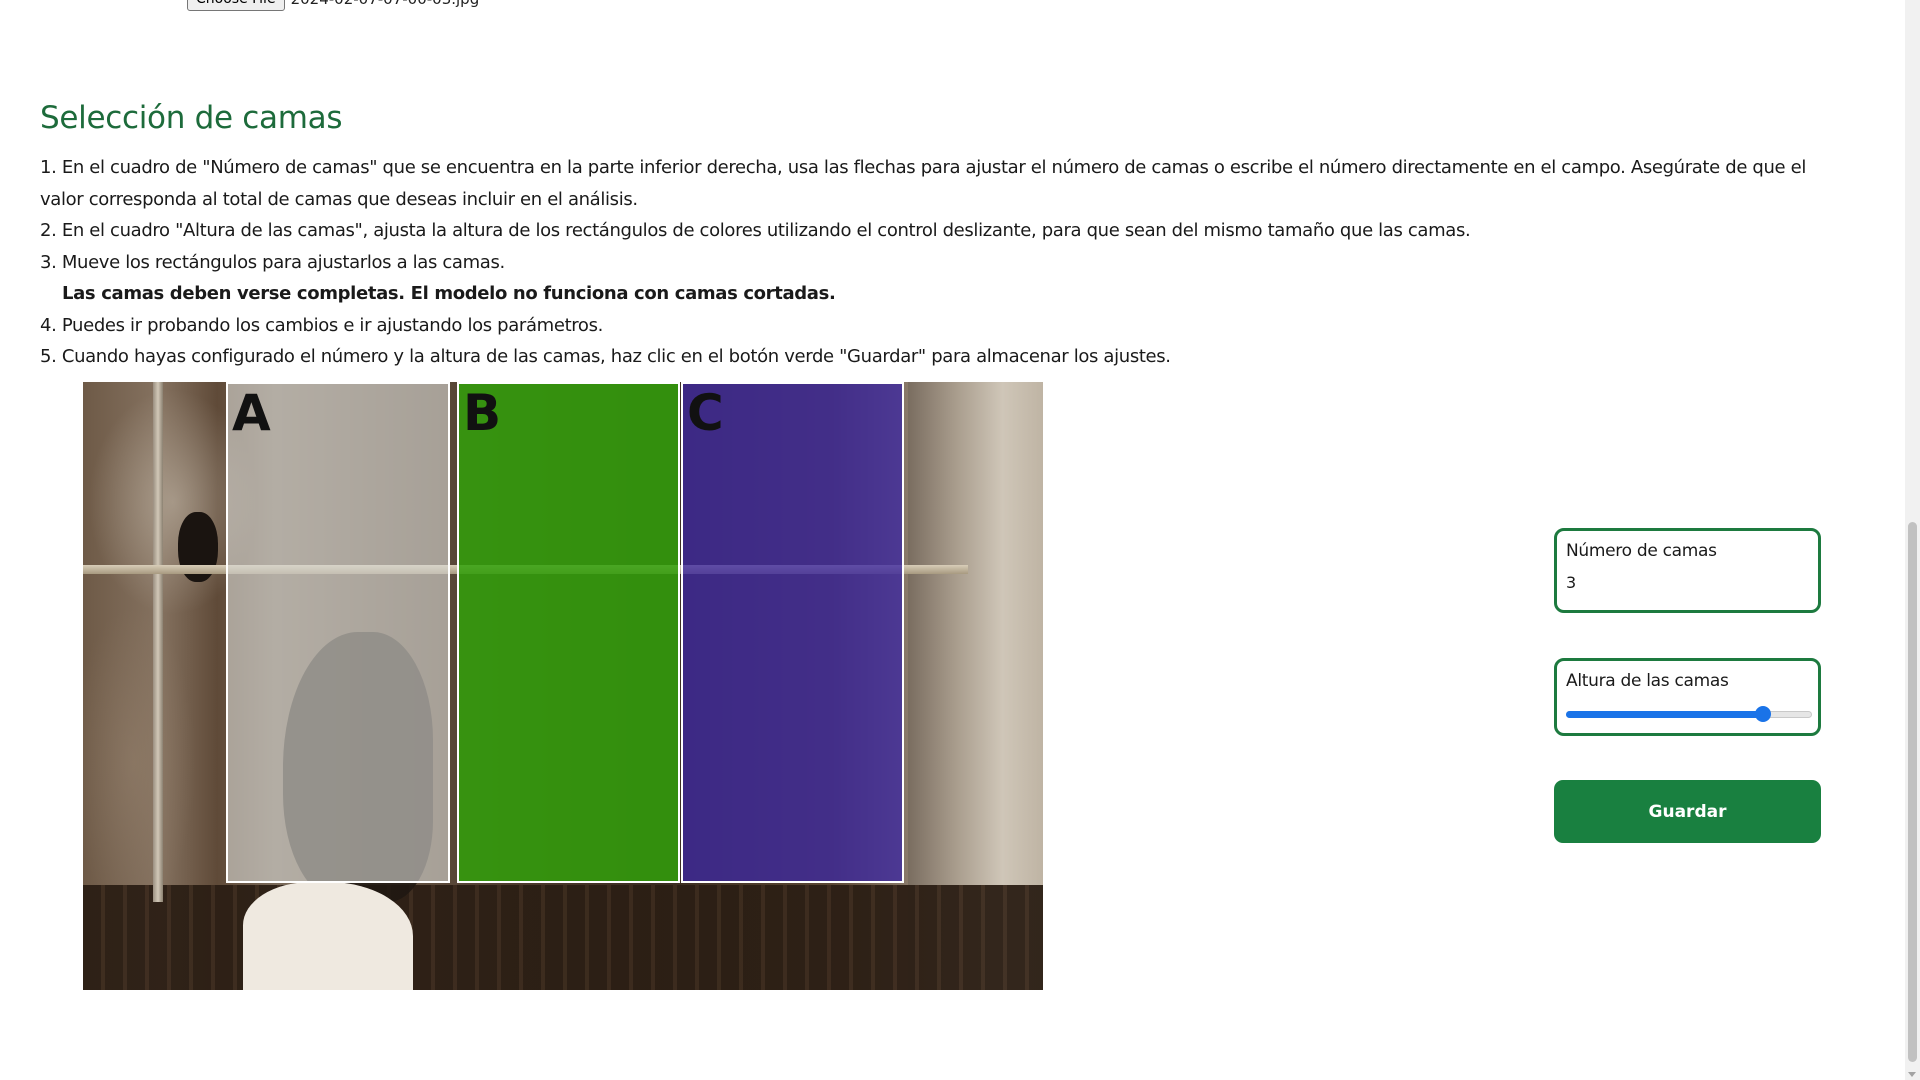 Image resolution: width=1920 pixels, height=1080 pixels. Describe the element at coordinates (236, 5) in the screenshot. I see `choose-file-button: Choose File` at that location.